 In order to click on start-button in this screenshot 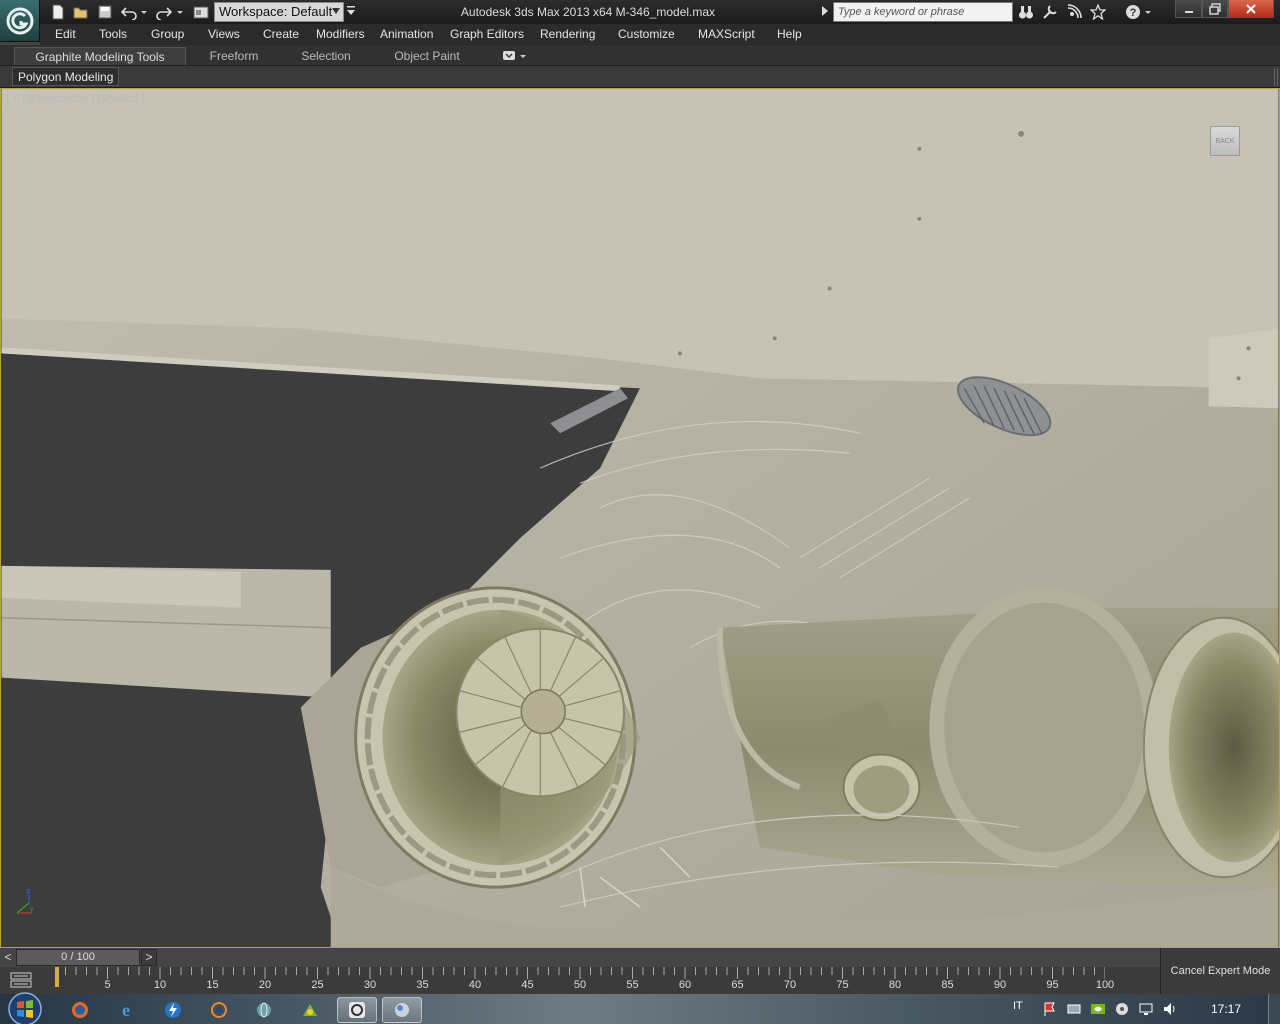, I will do `click(25, 1008)`.